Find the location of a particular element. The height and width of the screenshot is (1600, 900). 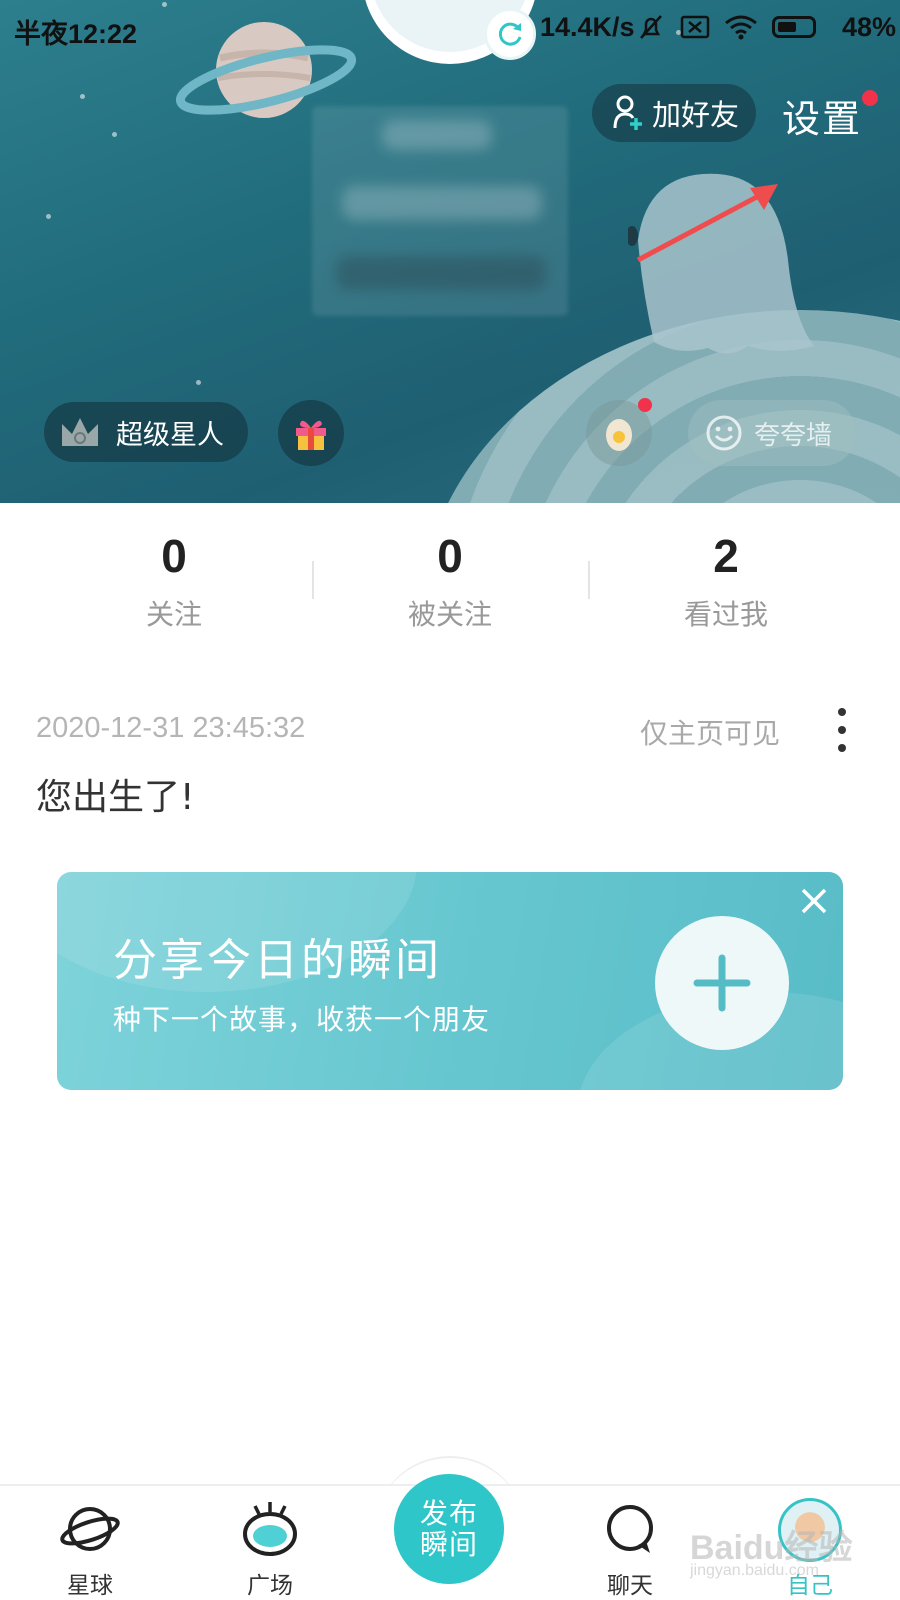

smiley-icon is located at coordinates (724, 433).